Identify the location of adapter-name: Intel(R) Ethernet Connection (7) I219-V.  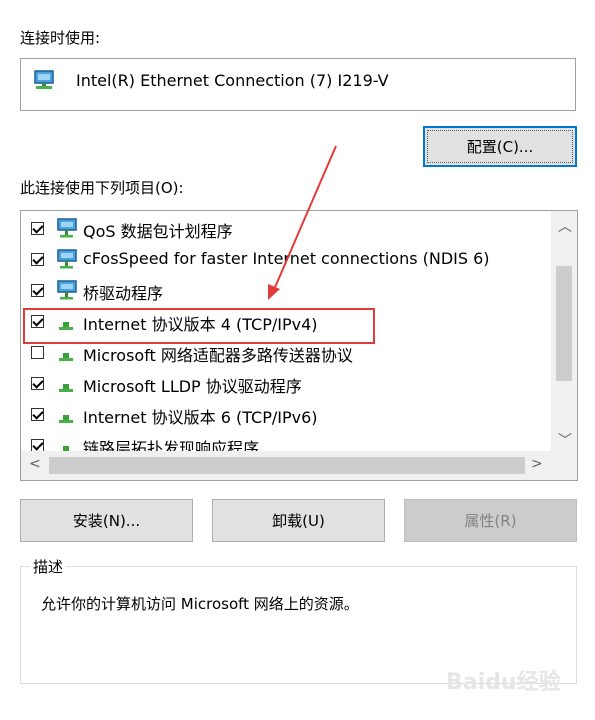
(232, 80).